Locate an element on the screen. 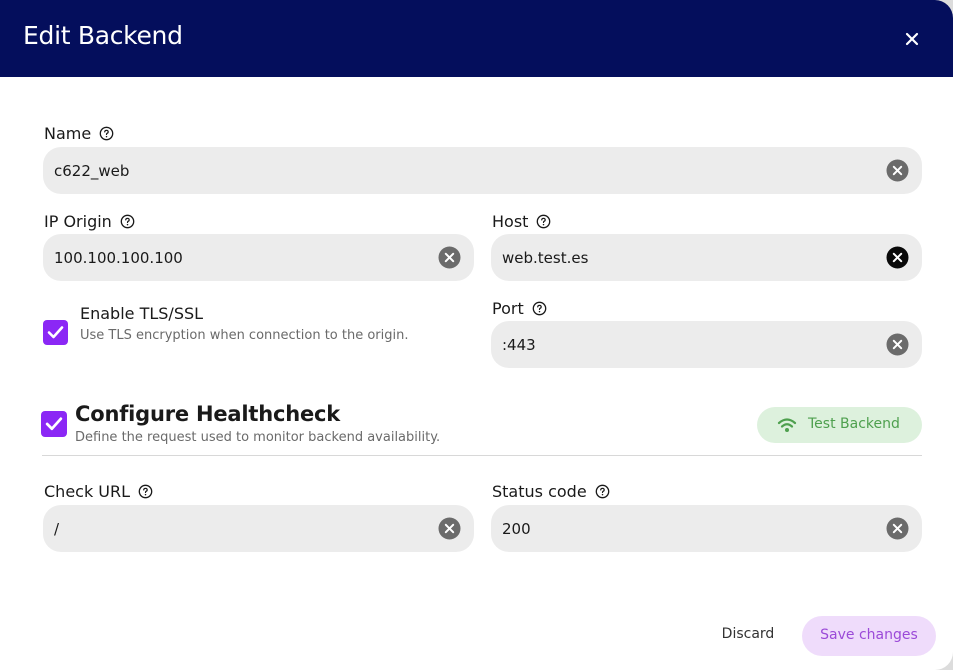  status-code-clear-button is located at coordinates (897, 528).